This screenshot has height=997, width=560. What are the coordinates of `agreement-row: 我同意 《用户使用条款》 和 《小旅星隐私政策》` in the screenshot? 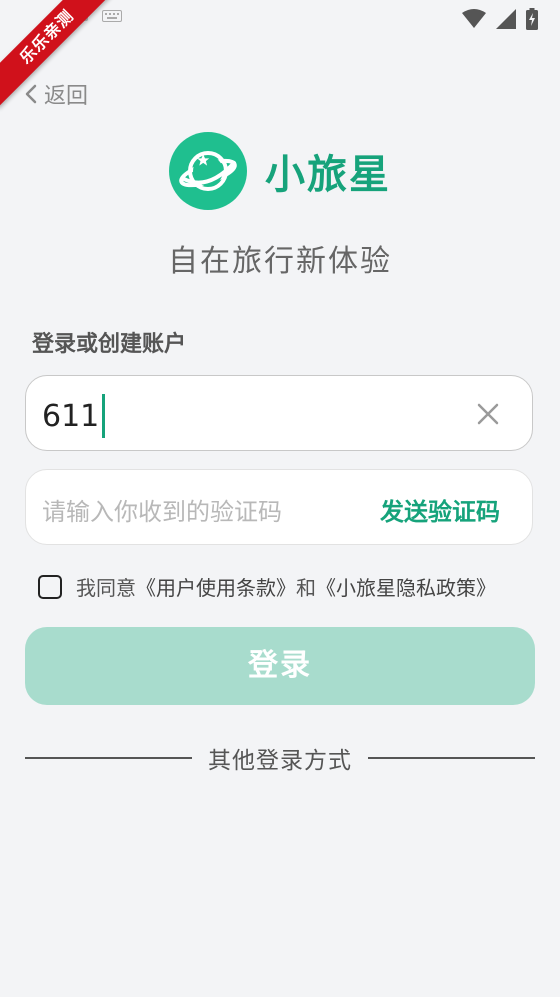 It's located at (267, 586).